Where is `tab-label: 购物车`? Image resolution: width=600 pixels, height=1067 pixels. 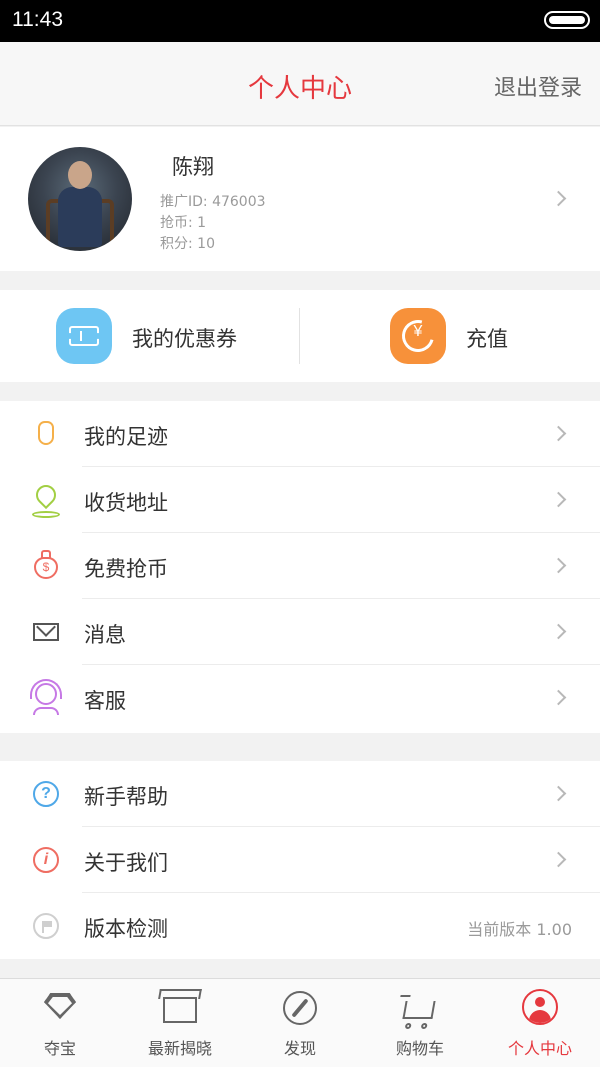
tab-label: 购物车 is located at coordinates (419, 1048).